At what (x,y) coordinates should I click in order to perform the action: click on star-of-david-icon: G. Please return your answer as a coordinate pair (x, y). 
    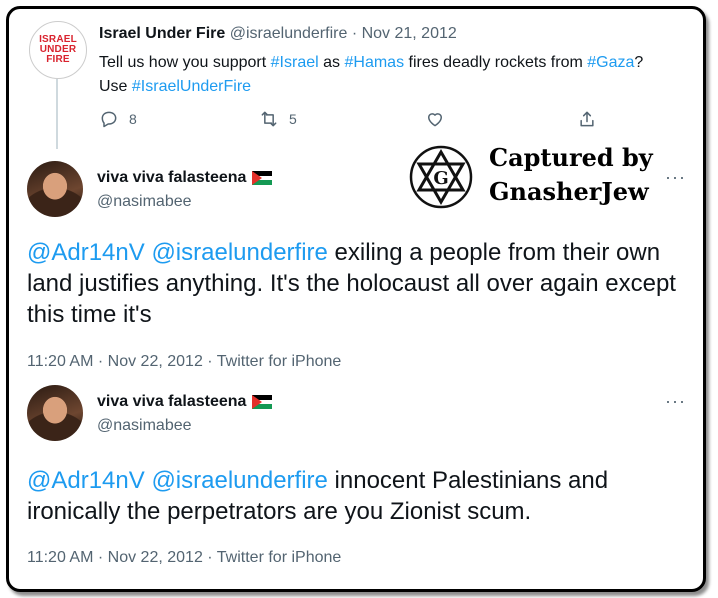
    Looking at the image, I should click on (441, 177).